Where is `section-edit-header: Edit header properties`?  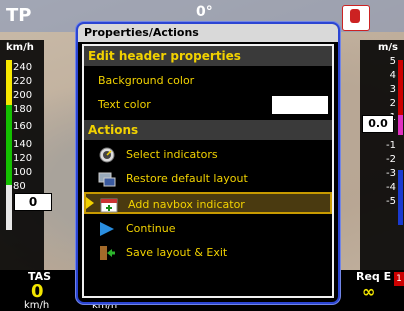
section-edit-header: Edit header properties is located at coordinates (208, 56).